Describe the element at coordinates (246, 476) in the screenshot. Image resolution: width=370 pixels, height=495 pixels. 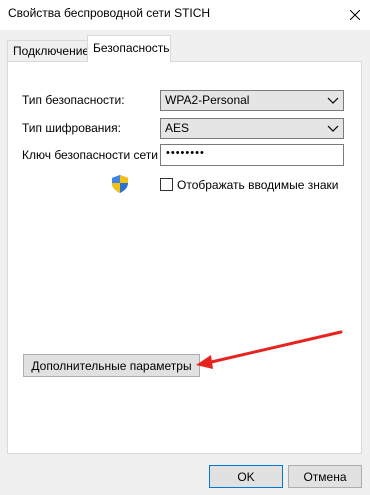
I see `ok-button: OK` at that location.